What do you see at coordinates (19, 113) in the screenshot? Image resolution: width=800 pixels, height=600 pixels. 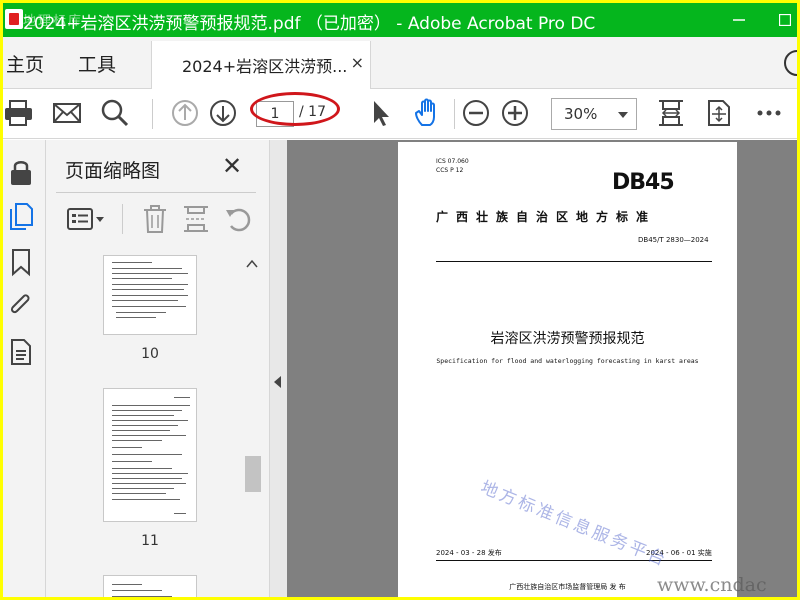 I see `print-icon` at bounding box center [19, 113].